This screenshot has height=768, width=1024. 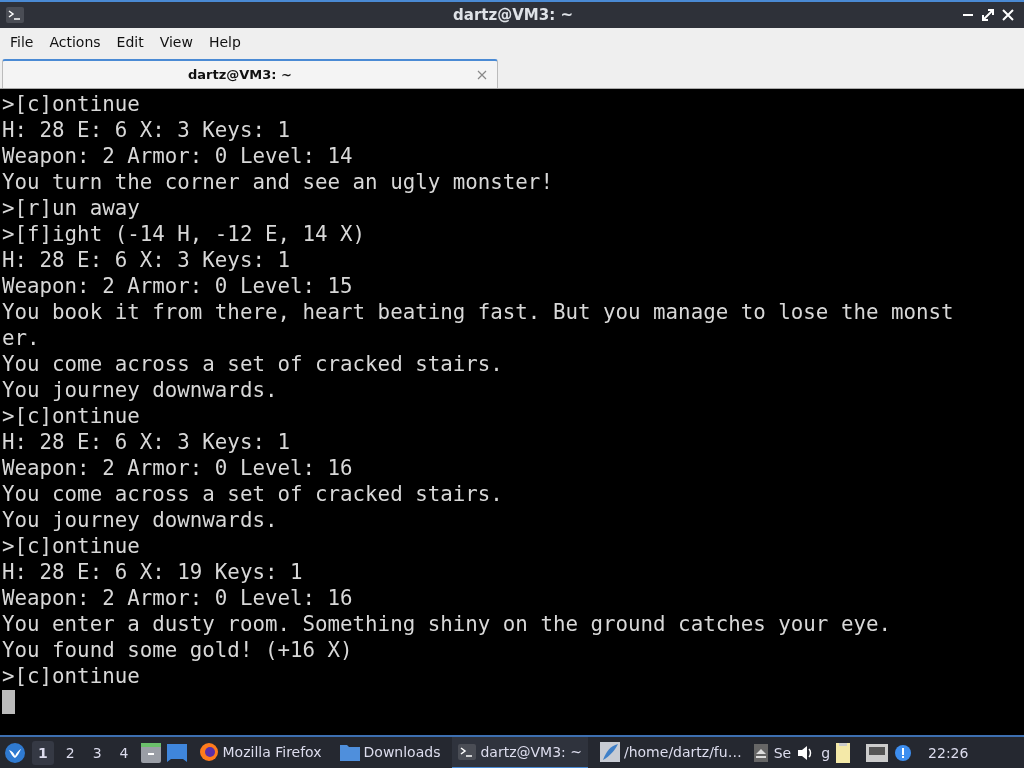 What do you see at coordinates (130, 42) in the screenshot?
I see `menu-item: Edit` at bounding box center [130, 42].